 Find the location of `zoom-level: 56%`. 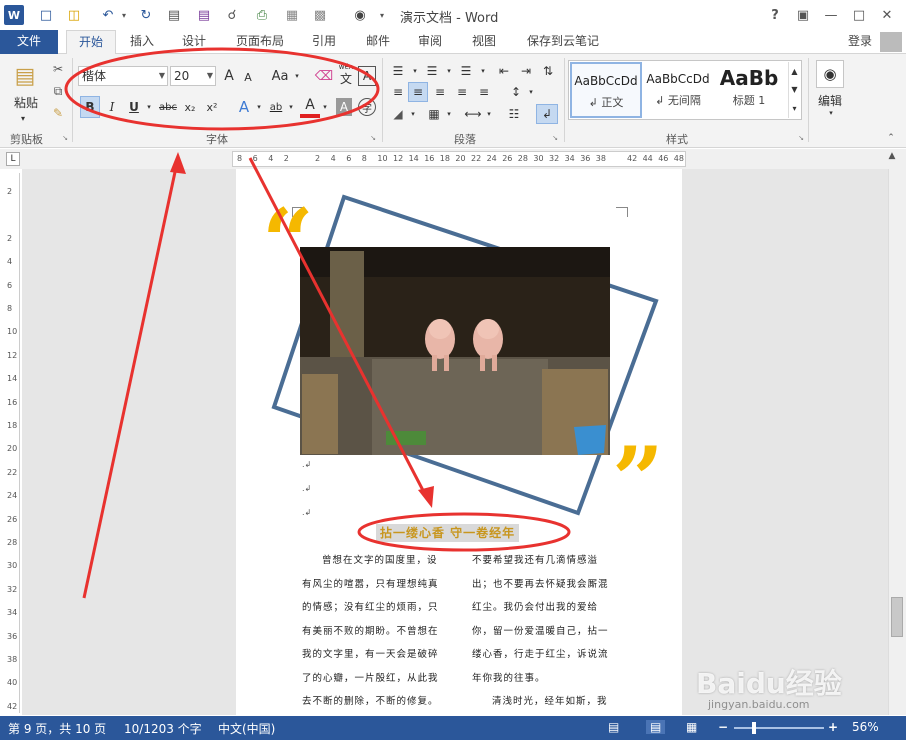

zoom-level: 56% is located at coordinates (865, 727).